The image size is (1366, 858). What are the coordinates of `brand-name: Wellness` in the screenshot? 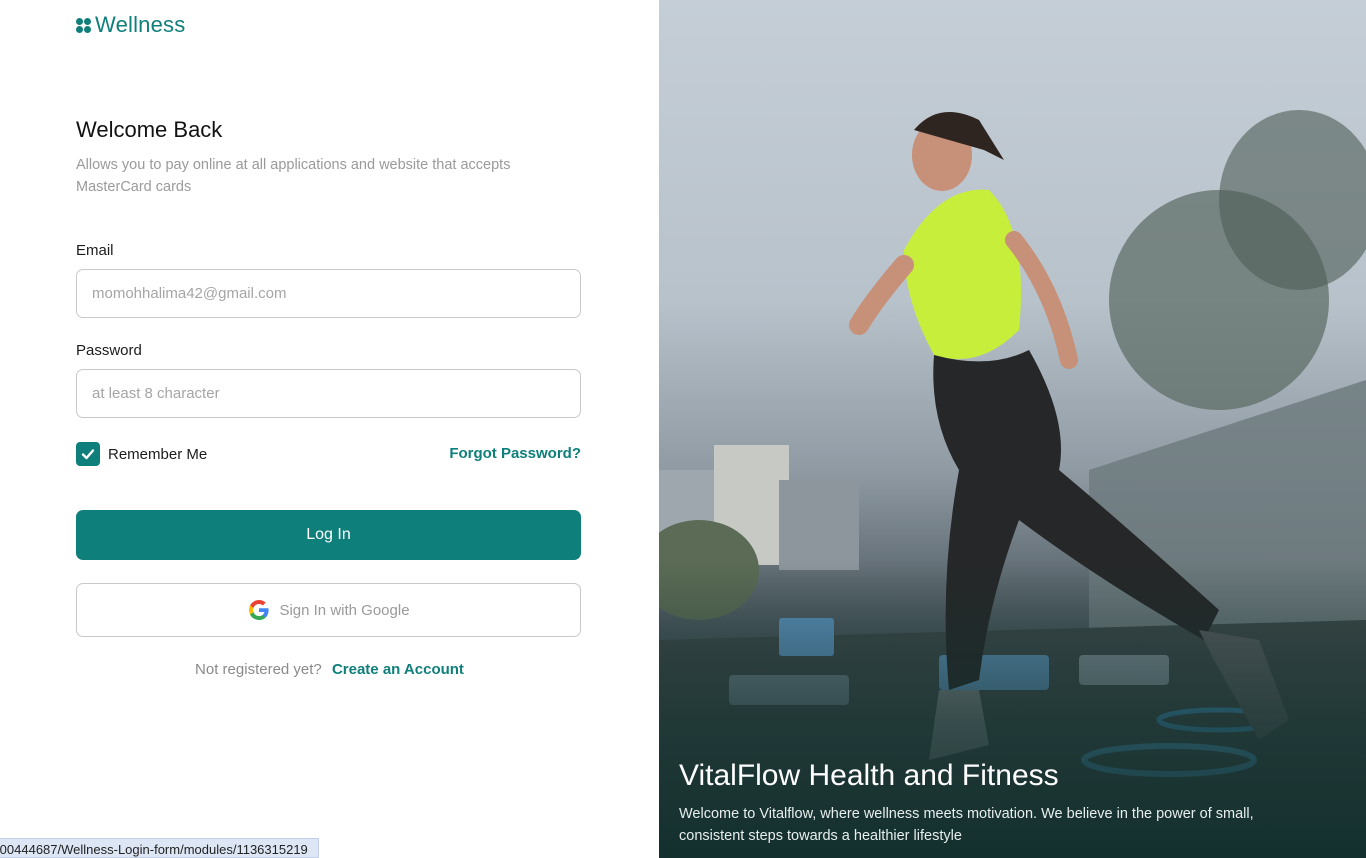 It's located at (140, 24).